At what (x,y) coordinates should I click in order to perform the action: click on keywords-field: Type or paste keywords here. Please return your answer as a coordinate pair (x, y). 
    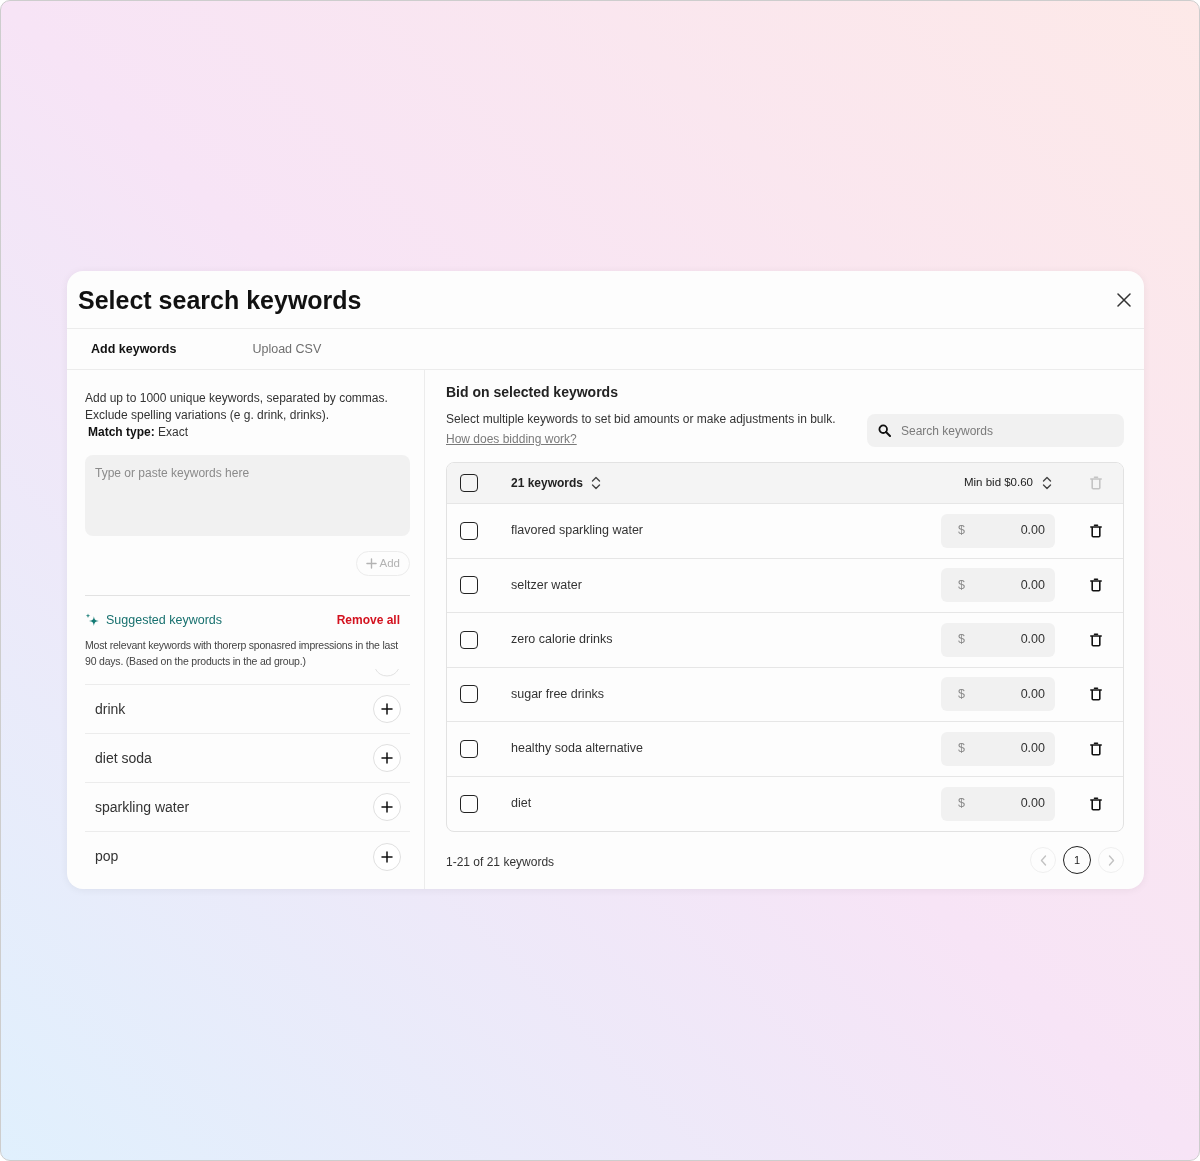
    Looking at the image, I should click on (247, 495).